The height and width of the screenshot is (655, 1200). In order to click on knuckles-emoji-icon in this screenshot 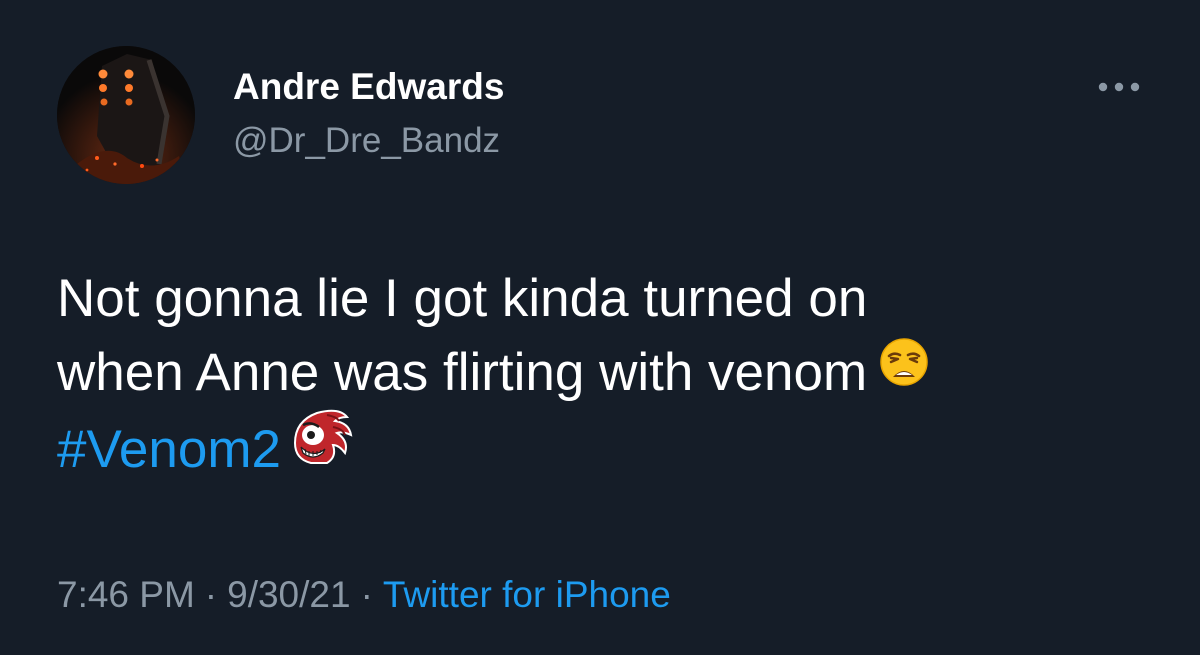, I will do `click(320, 447)`.